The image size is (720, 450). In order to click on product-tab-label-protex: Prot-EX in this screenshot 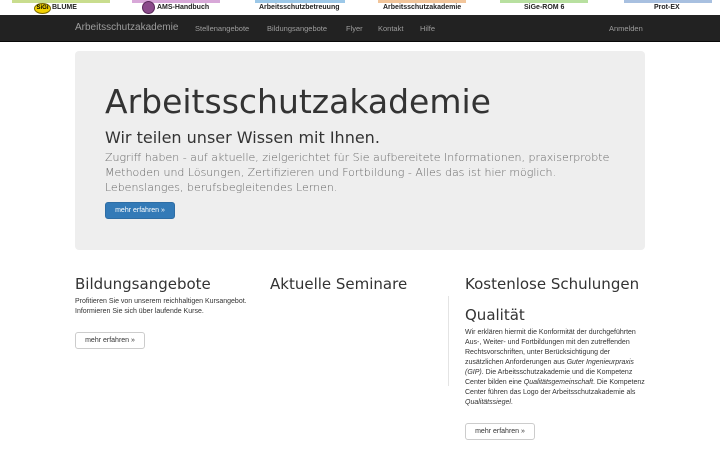, I will do `click(667, 7)`.